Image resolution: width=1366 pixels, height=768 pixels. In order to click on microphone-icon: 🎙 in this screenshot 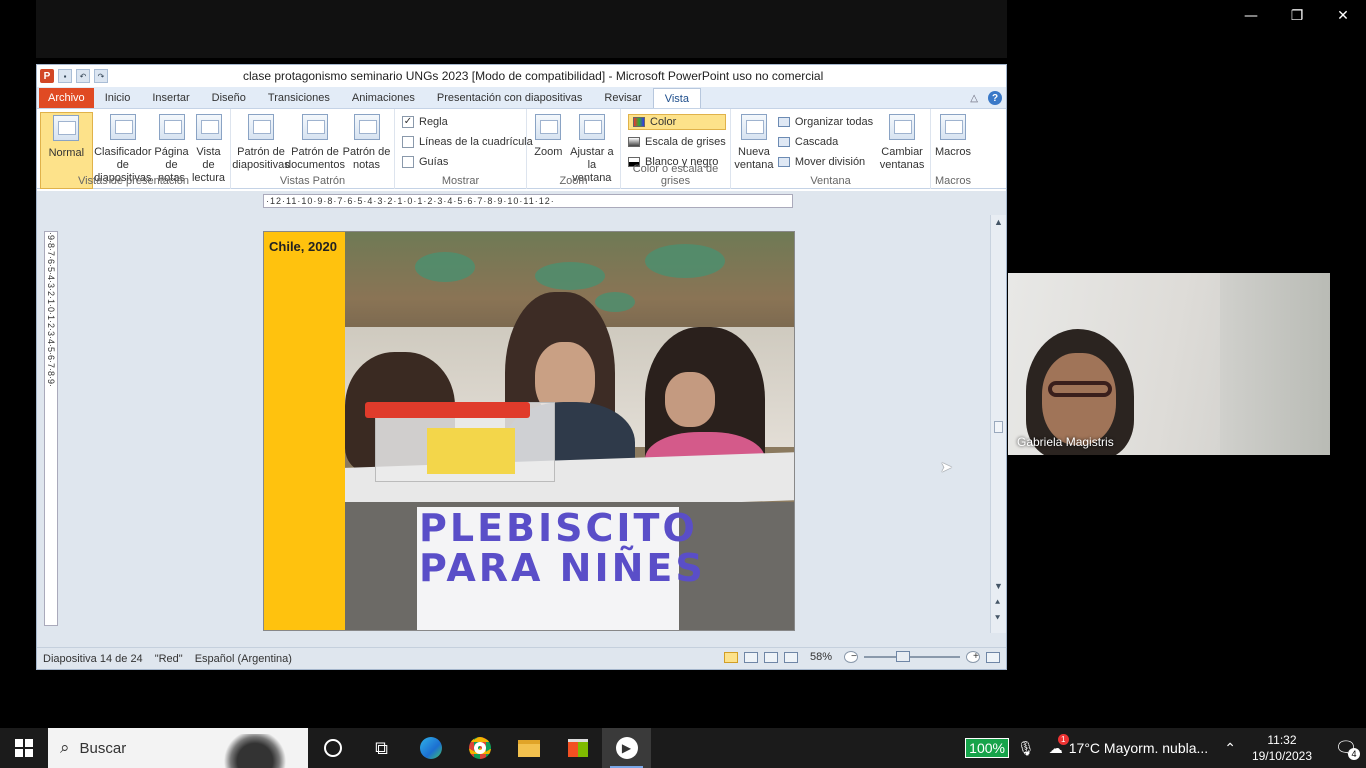, I will do `click(1026, 748)`.